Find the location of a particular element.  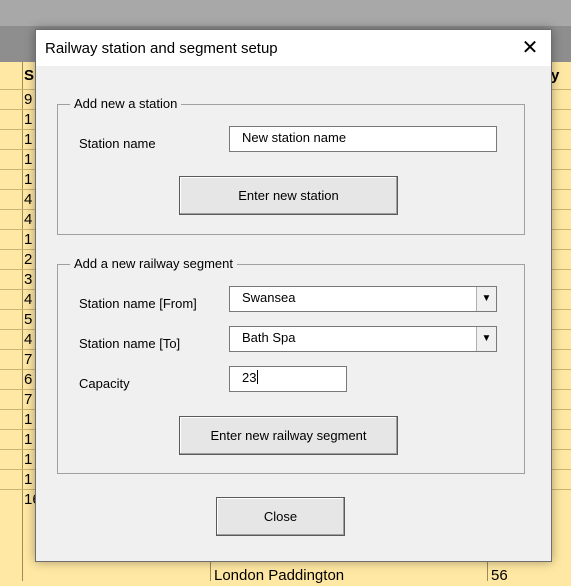

enter-new-station-button: Enter new station is located at coordinates (288, 195).